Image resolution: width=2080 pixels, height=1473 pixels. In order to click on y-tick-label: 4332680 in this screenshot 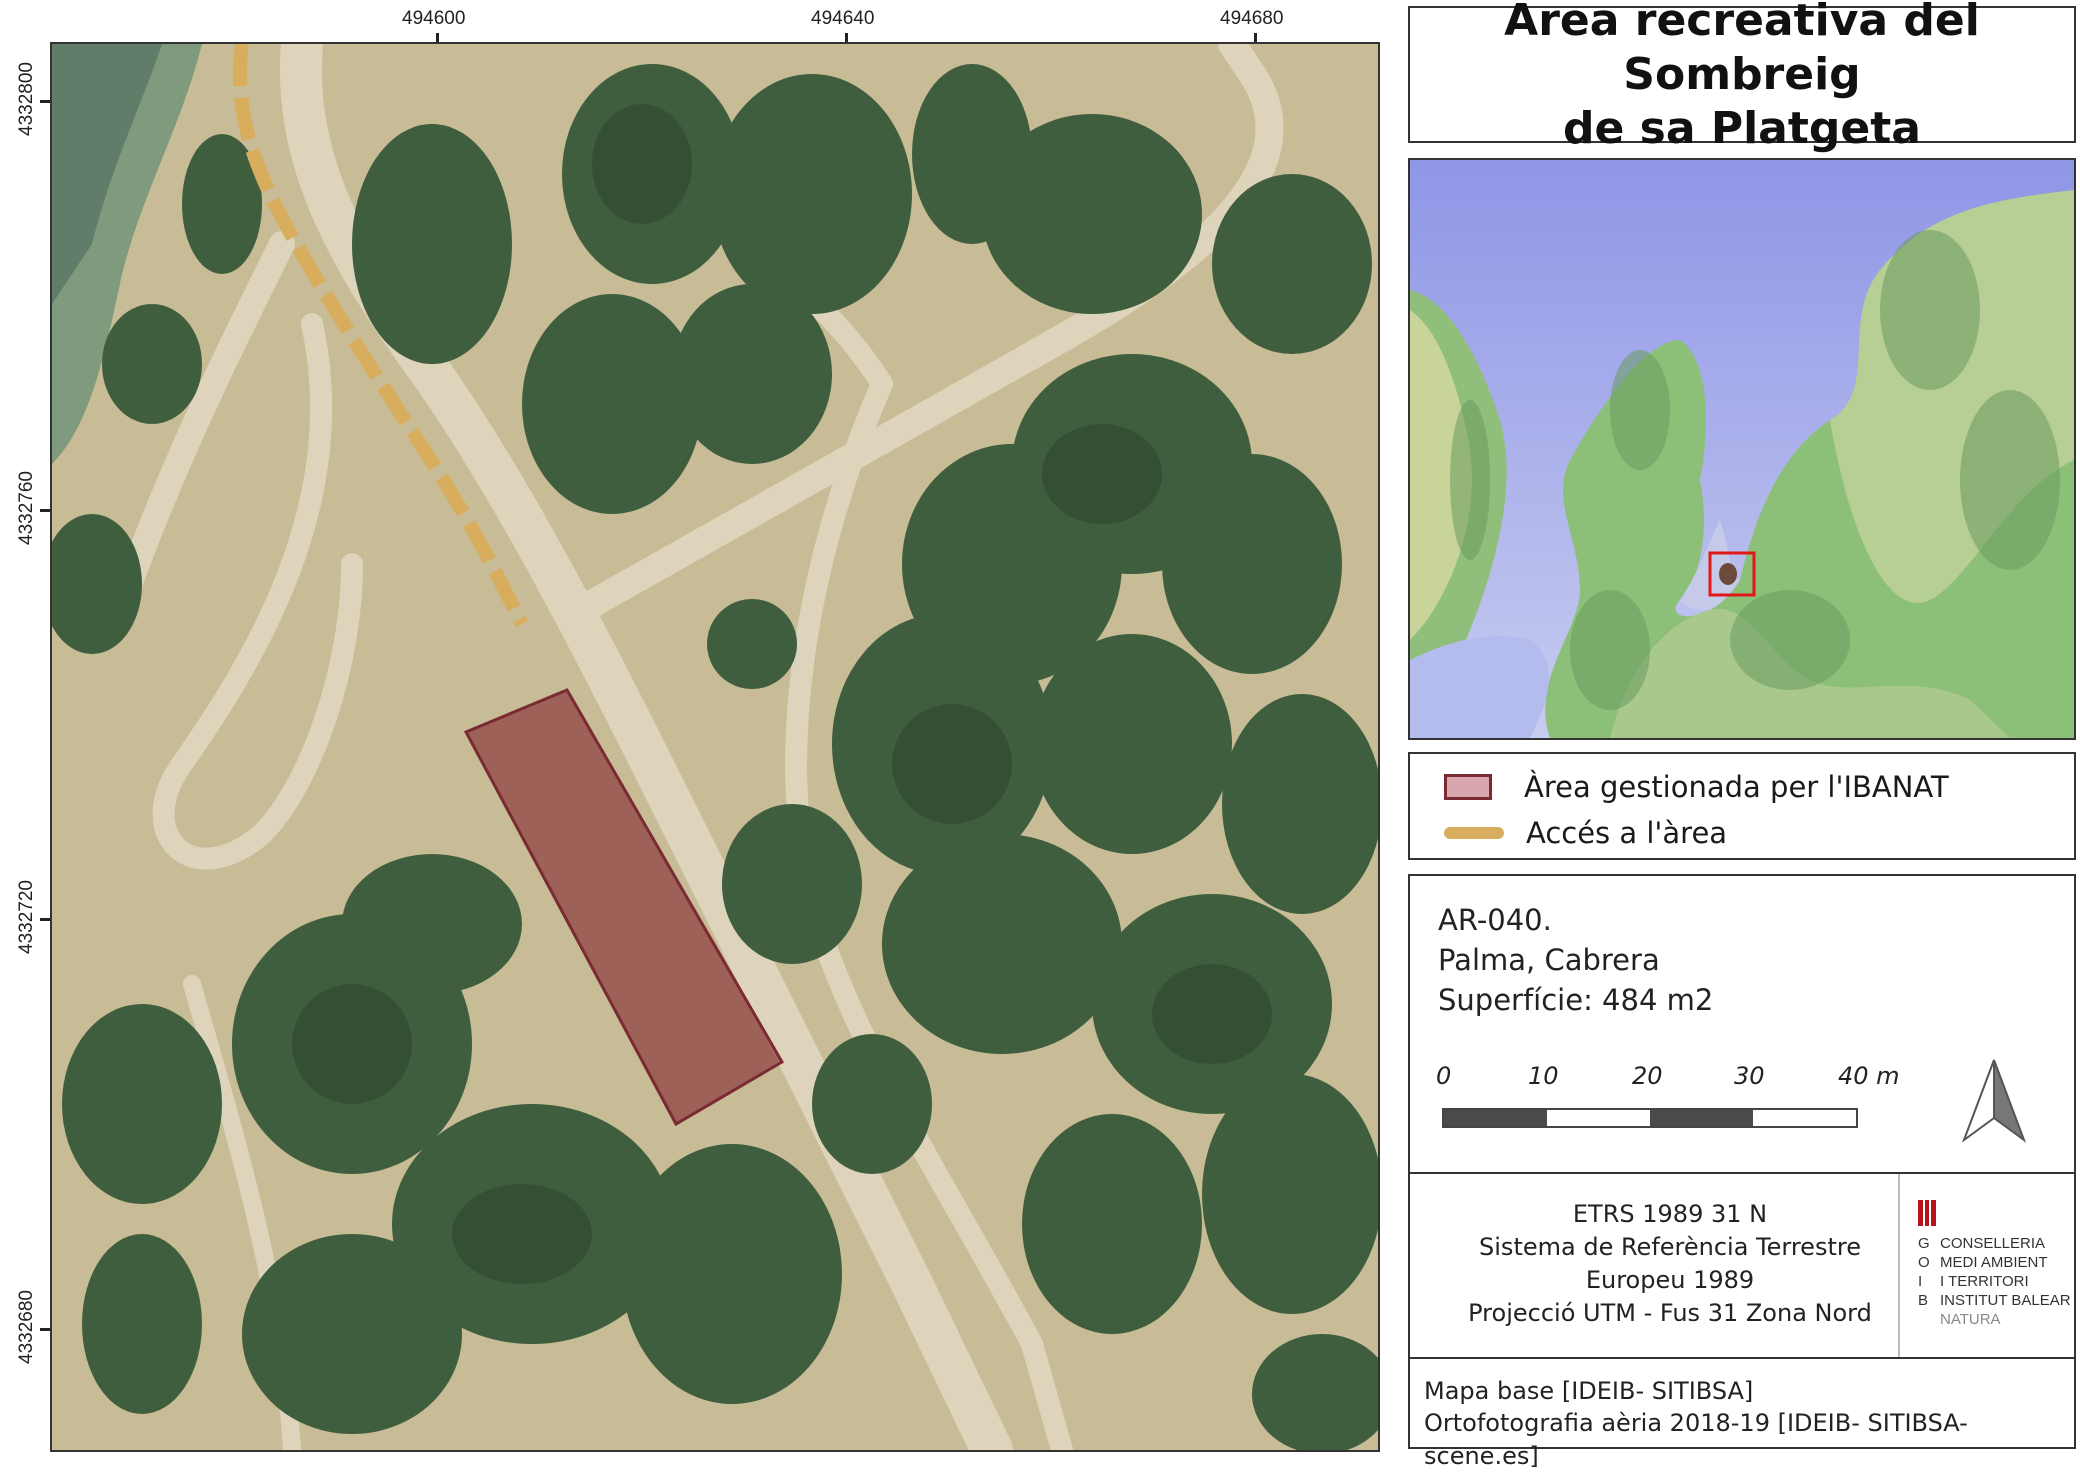, I will do `click(26, 1327)`.